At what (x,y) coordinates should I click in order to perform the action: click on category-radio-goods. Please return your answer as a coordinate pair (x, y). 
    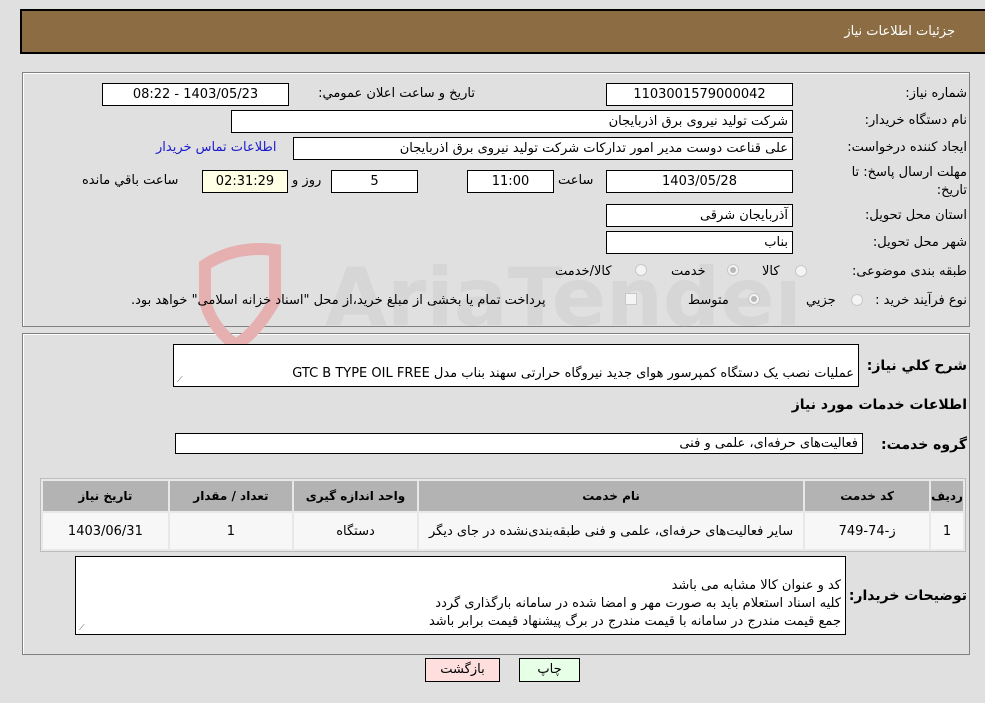
    Looking at the image, I should click on (801, 271).